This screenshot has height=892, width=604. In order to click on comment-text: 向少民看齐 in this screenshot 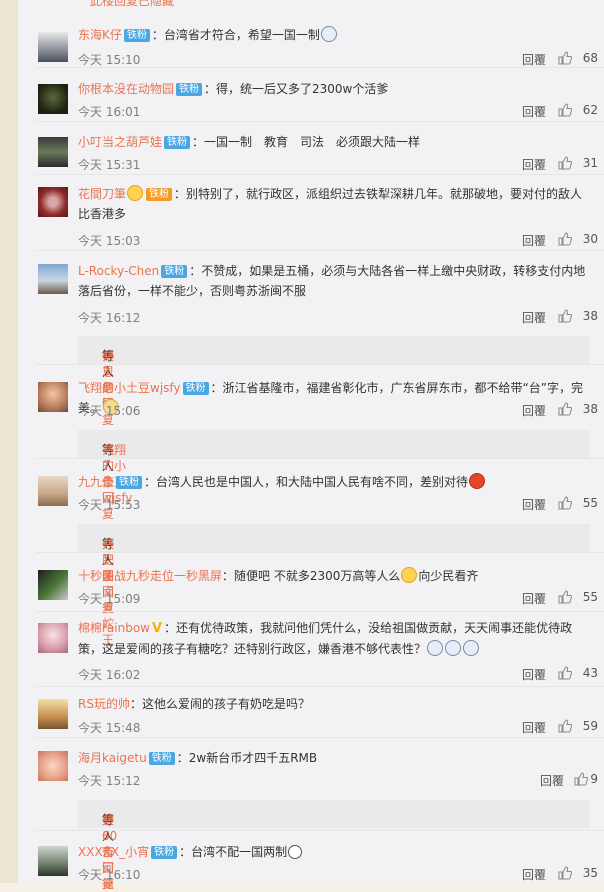, I will do `click(448, 576)`.